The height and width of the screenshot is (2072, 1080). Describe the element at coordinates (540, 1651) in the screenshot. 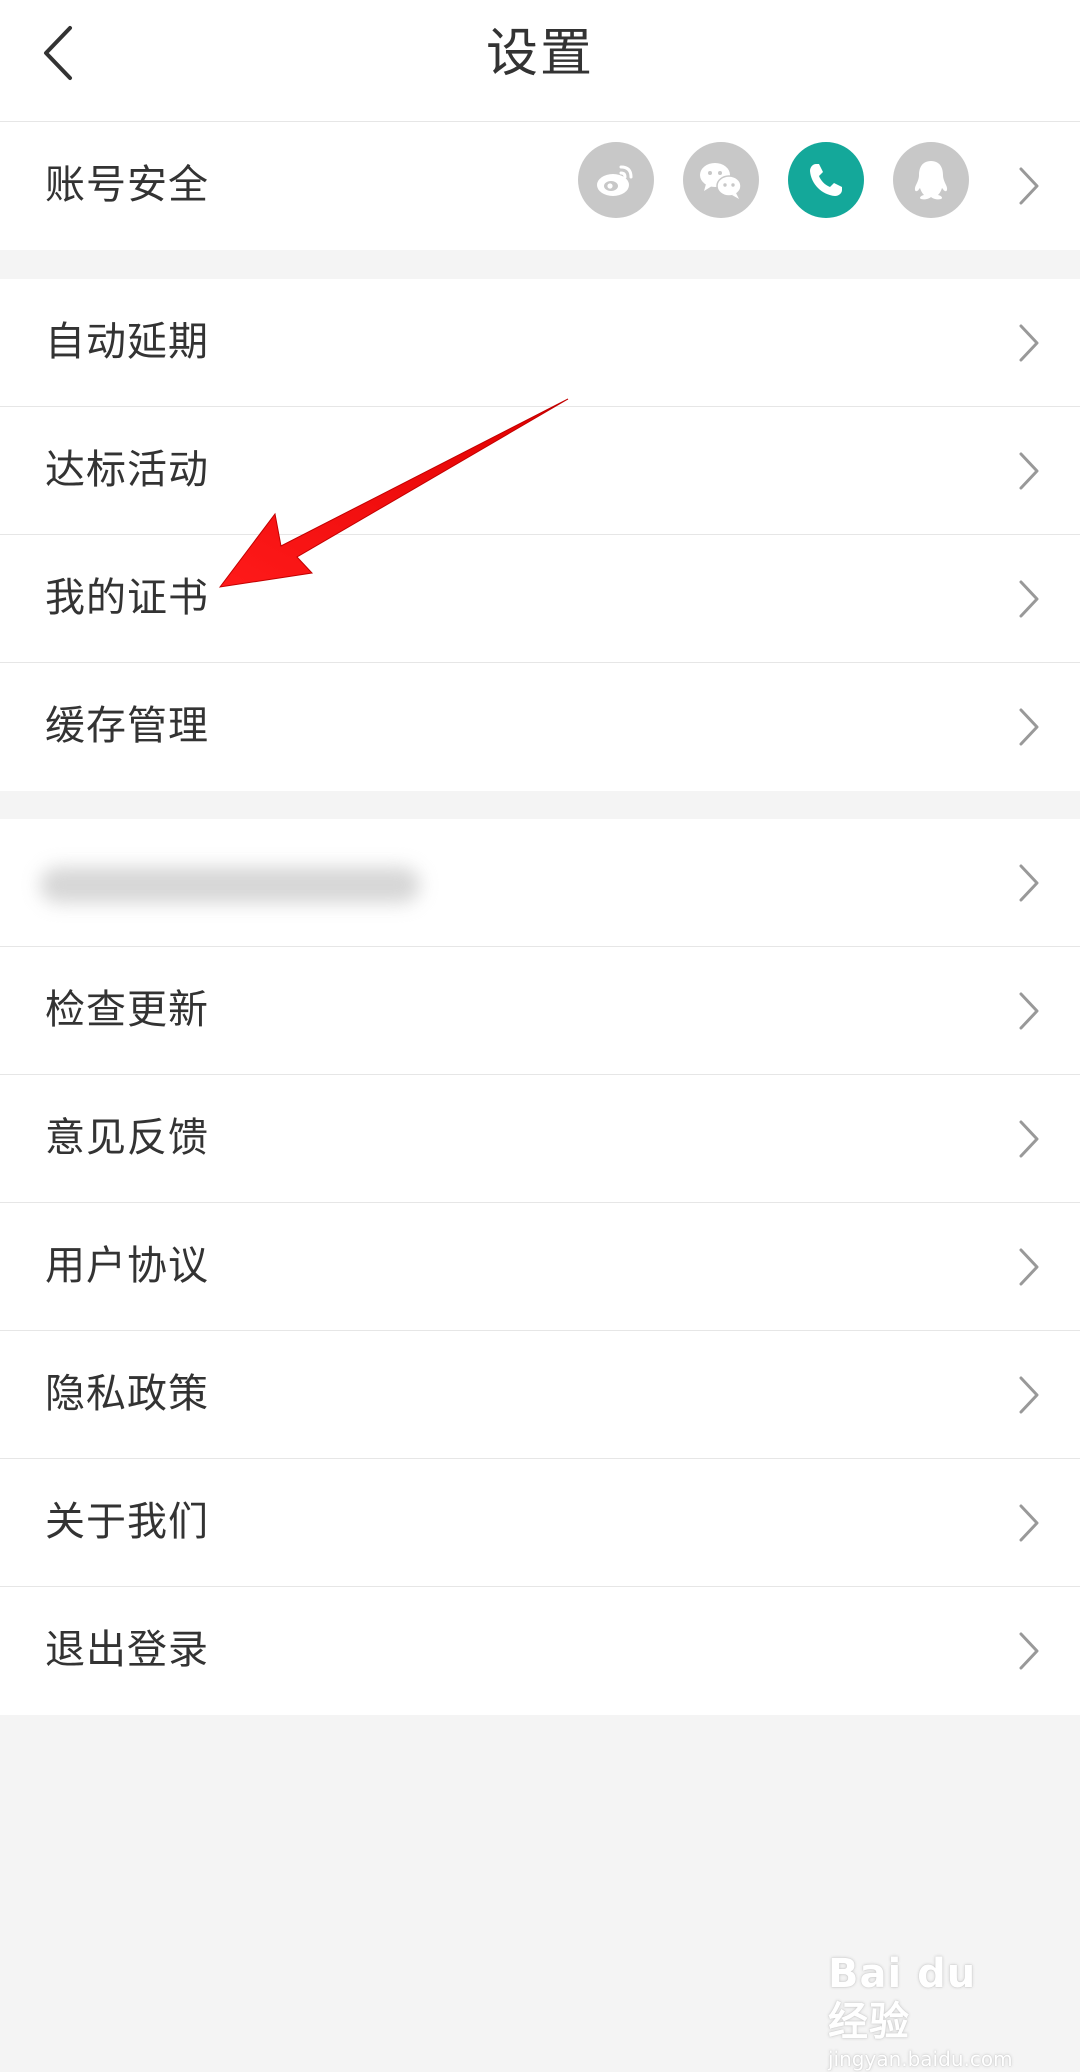

I see `logout-row: 退出登录` at that location.